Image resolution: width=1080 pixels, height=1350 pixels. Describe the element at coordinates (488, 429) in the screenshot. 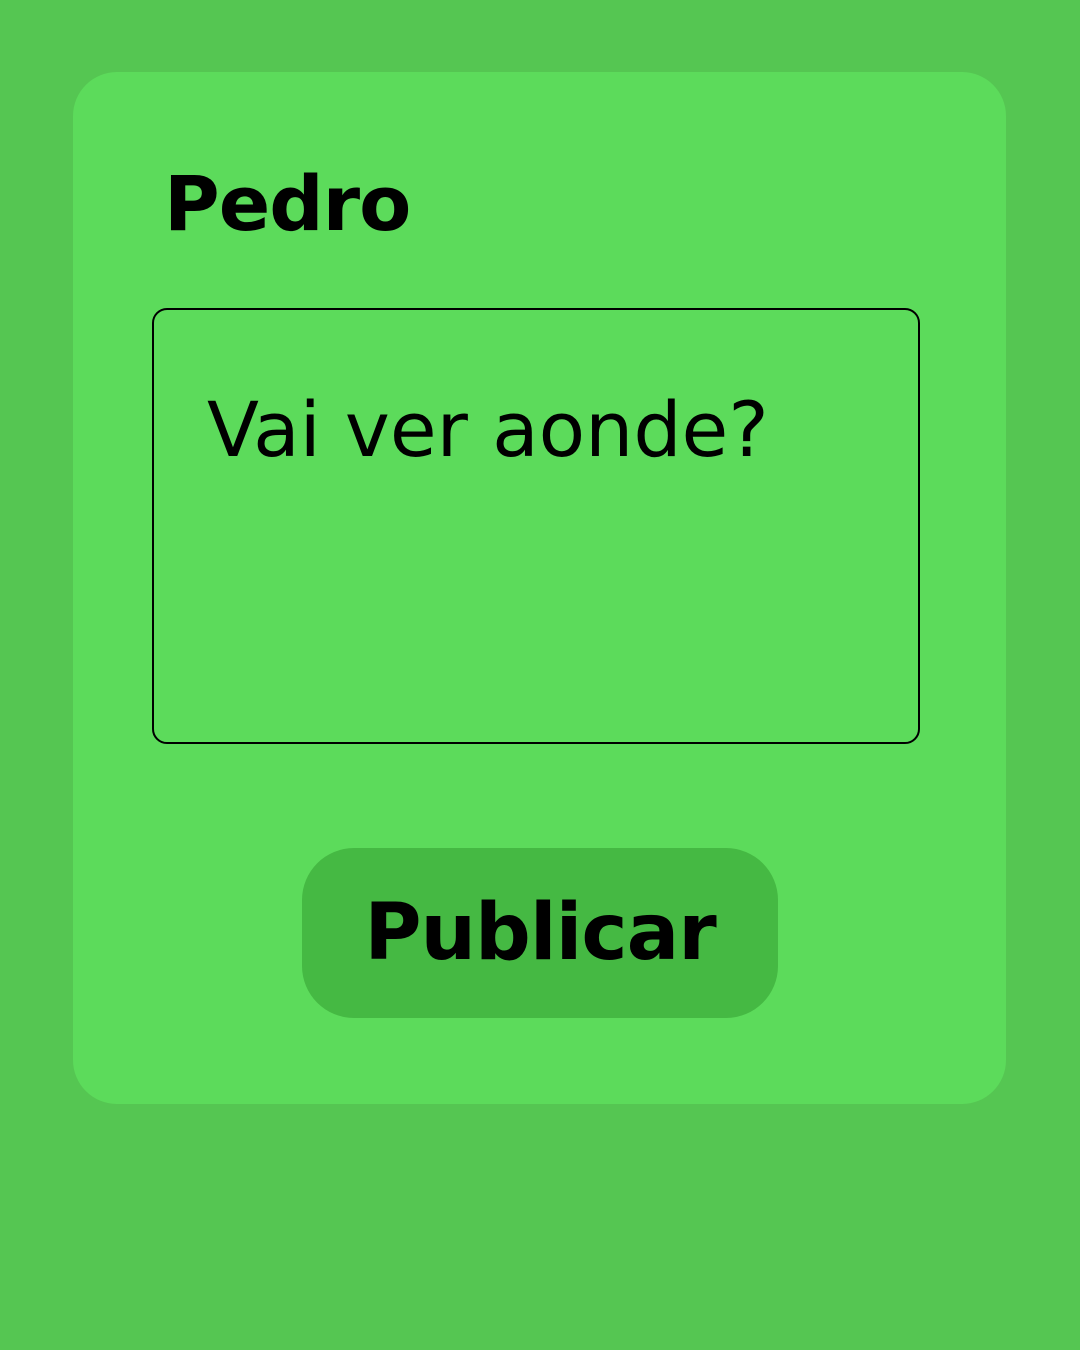

I see `post-text: Vai ver aonde?` at that location.